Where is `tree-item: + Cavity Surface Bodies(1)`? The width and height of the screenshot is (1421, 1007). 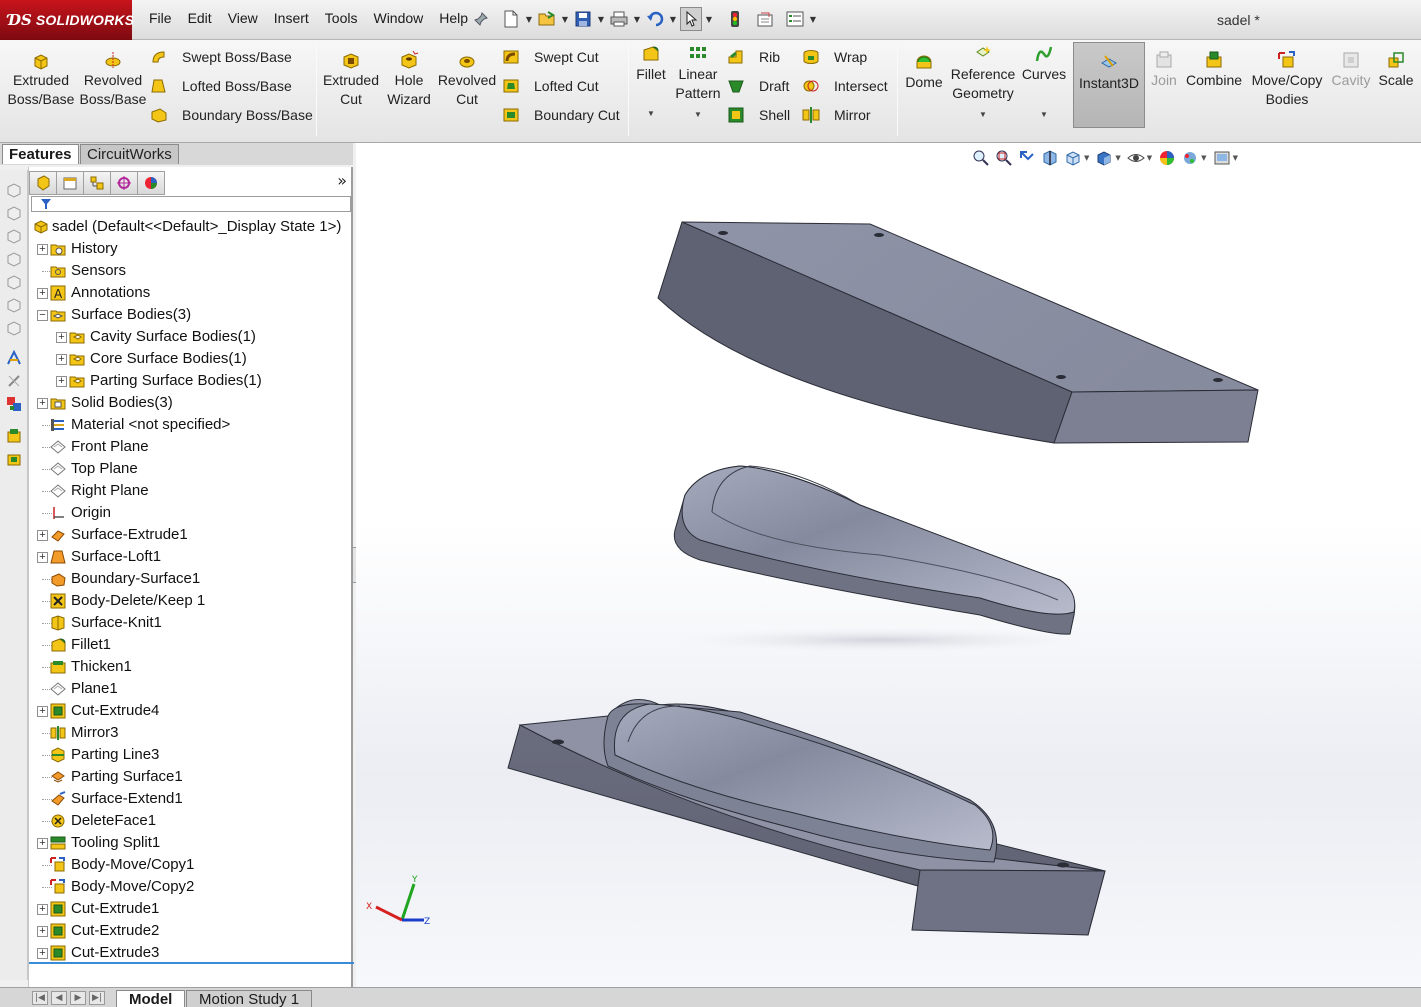
tree-item: + Cavity Surface Bodies(1) is located at coordinates (191, 337).